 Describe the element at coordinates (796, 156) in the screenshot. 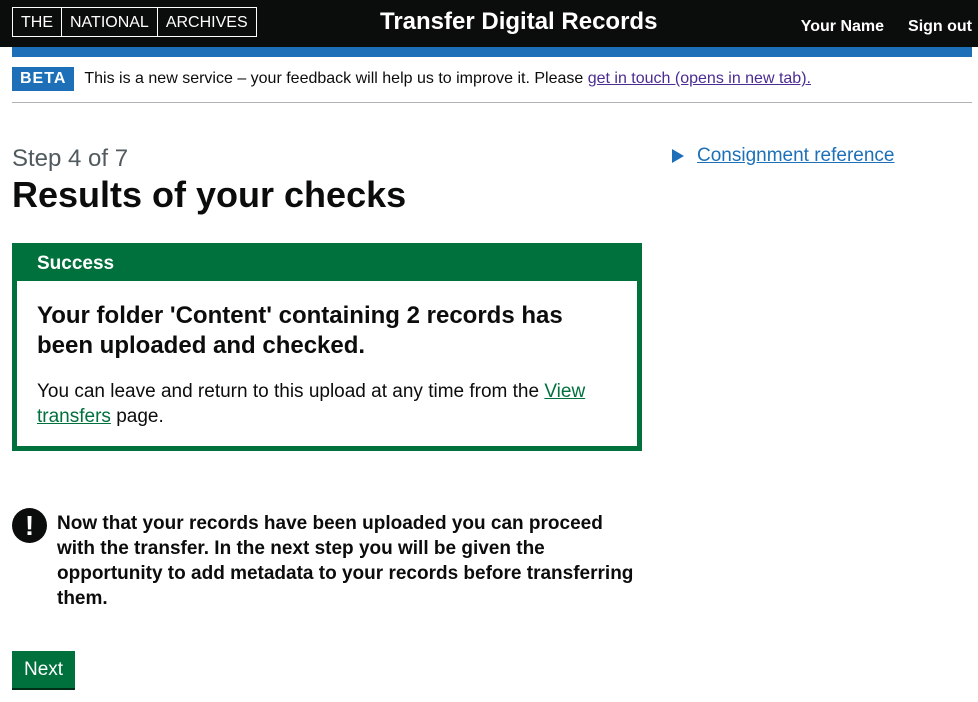

I see `consignment-reference-toggle: Consignment reference` at that location.